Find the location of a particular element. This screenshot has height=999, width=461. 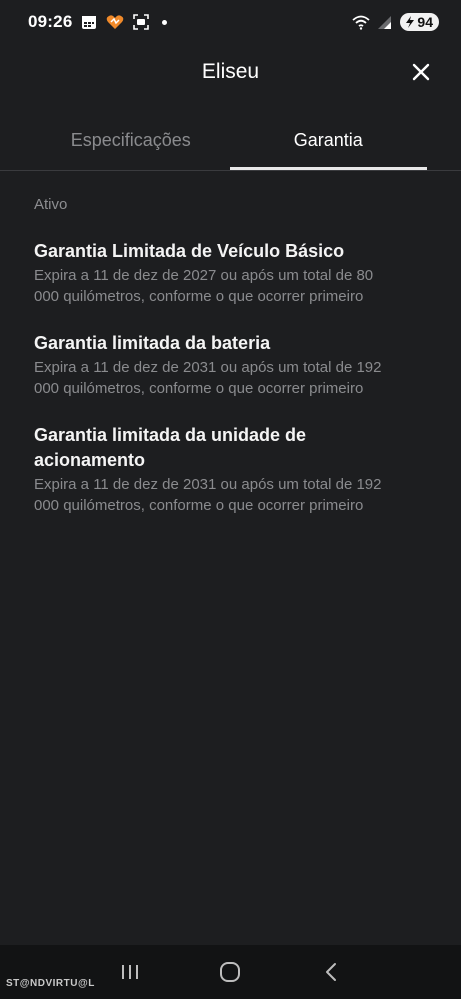

tab-garantia: Garantia is located at coordinates (329, 141).